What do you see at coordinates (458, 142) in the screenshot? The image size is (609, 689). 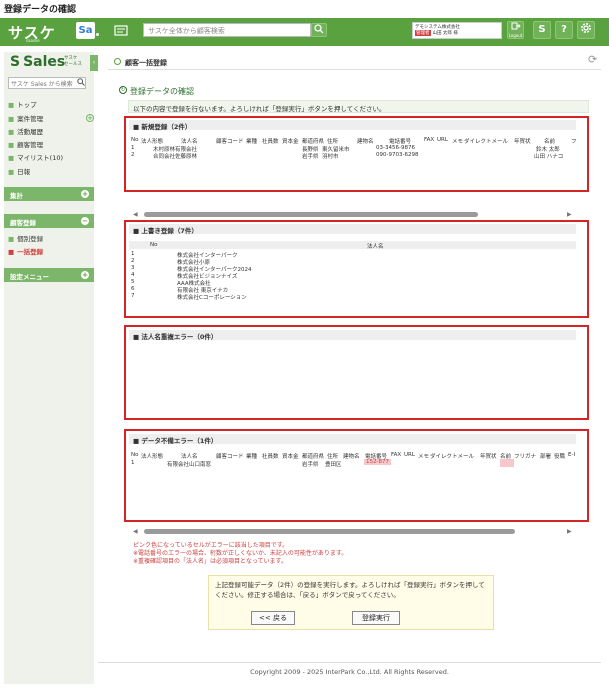 I see `col-header: メモ` at bounding box center [458, 142].